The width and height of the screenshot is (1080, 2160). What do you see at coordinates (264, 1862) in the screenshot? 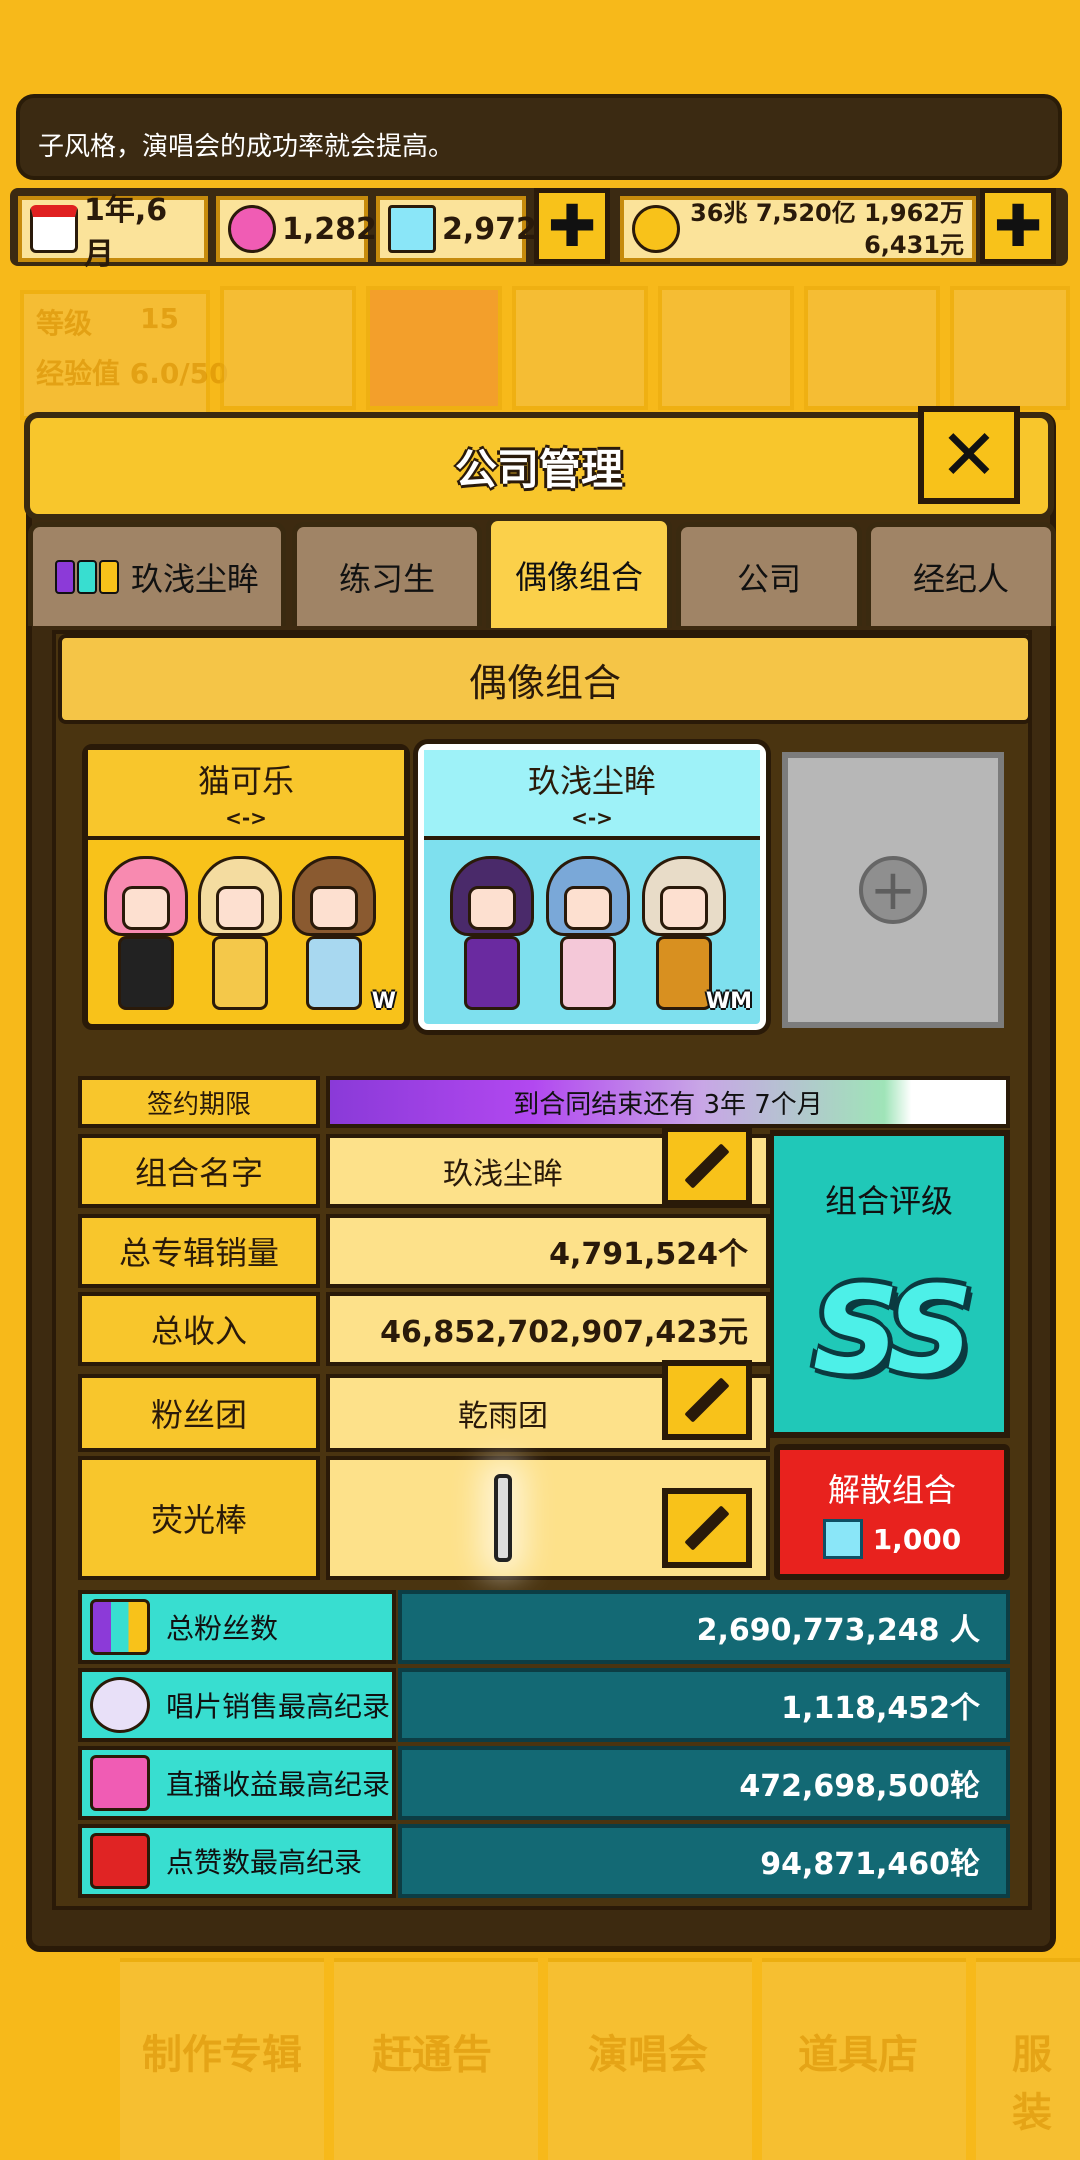
I see `stat-record-likes-label: 点赞数最高纪录` at bounding box center [264, 1862].